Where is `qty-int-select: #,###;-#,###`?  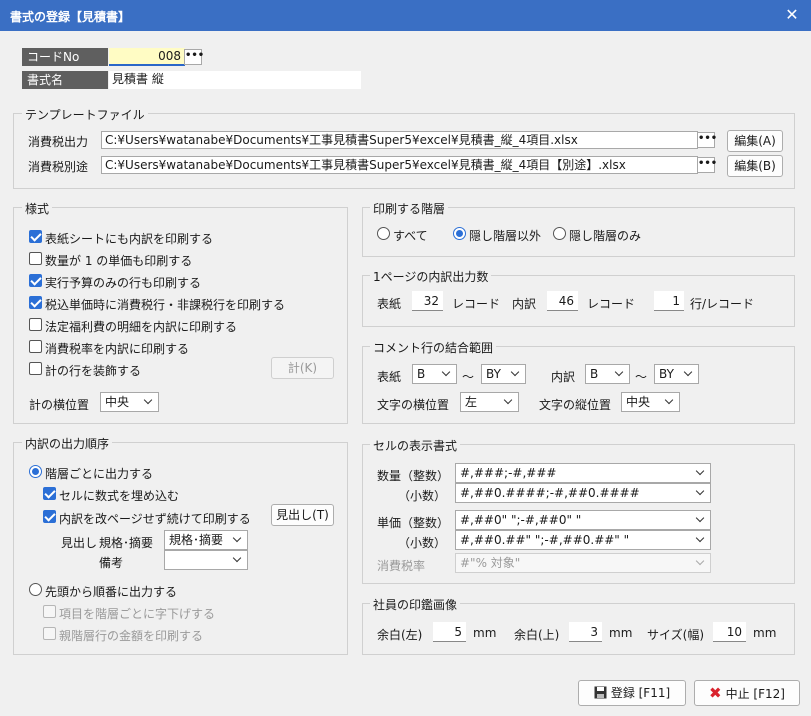
qty-int-select: #,###;-#,### is located at coordinates (583, 473).